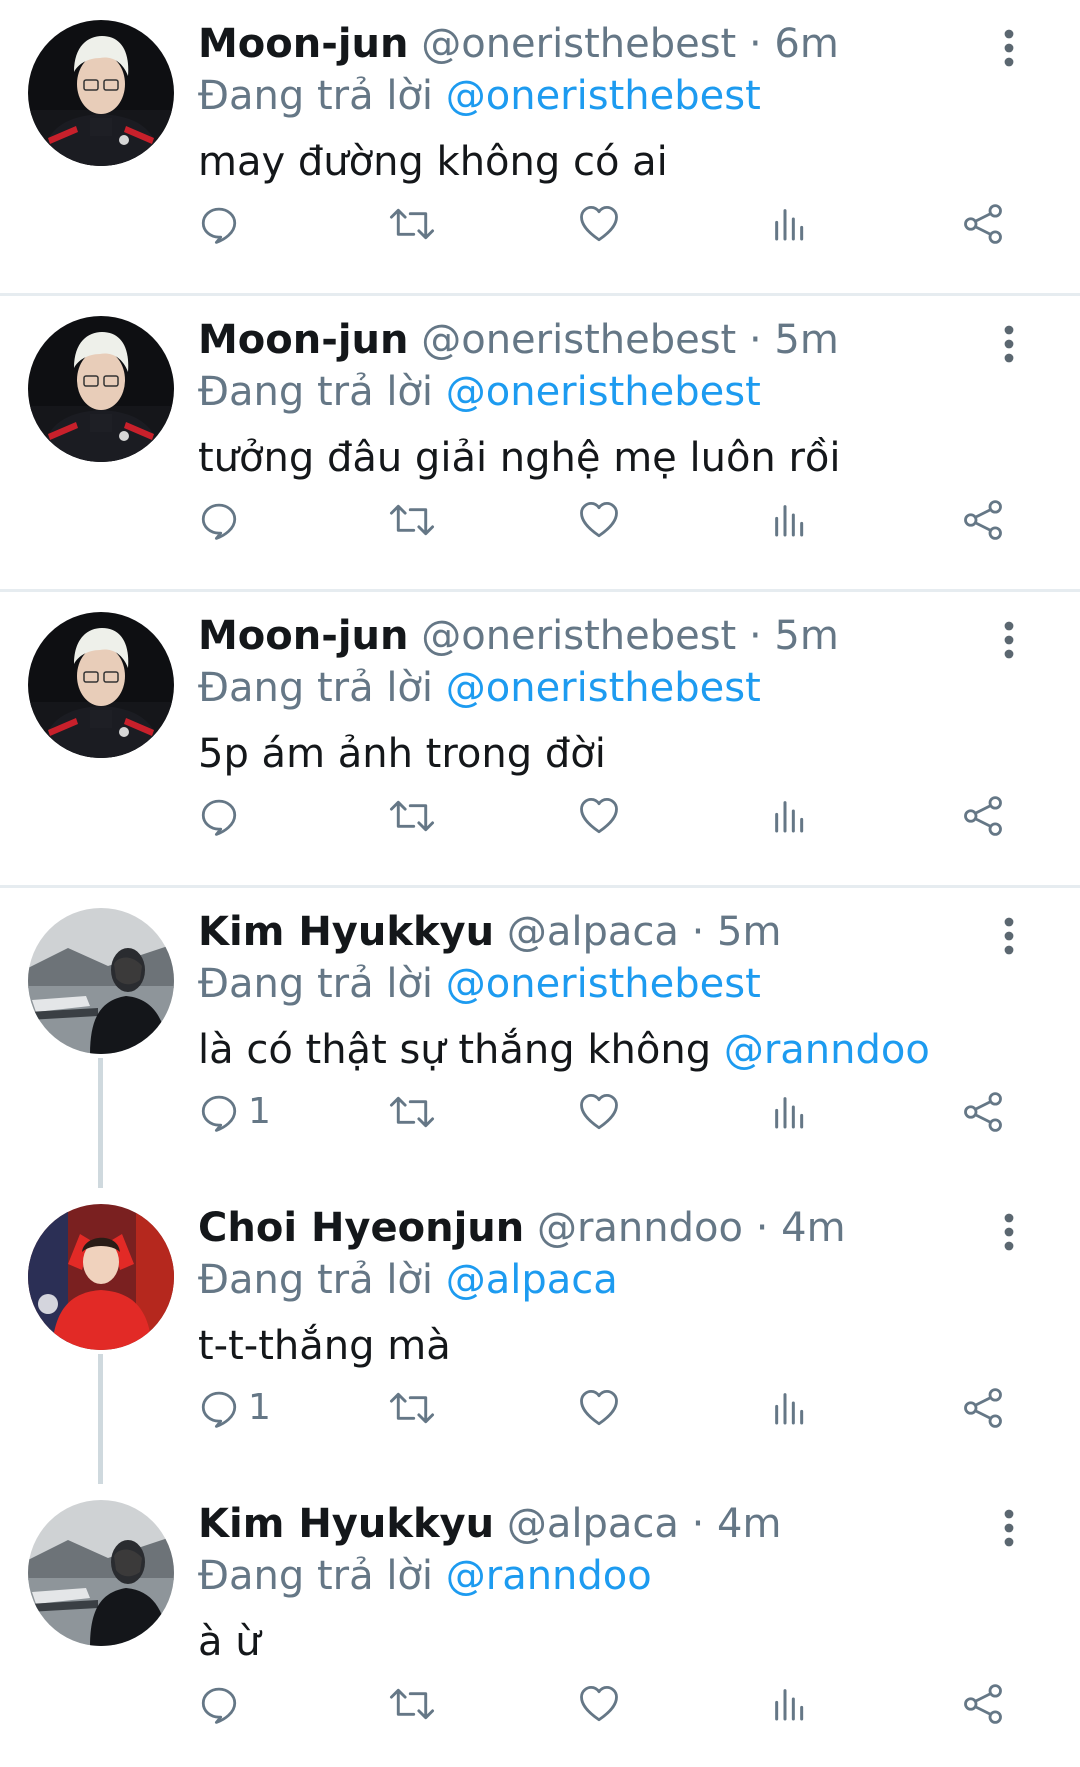 This screenshot has height=1767, width=1080. What do you see at coordinates (594, 458) in the screenshot?
I see `tweet-text: tưởng đâu giải nghệ mẹ luôn rồi` at bounding box center [594, 458].